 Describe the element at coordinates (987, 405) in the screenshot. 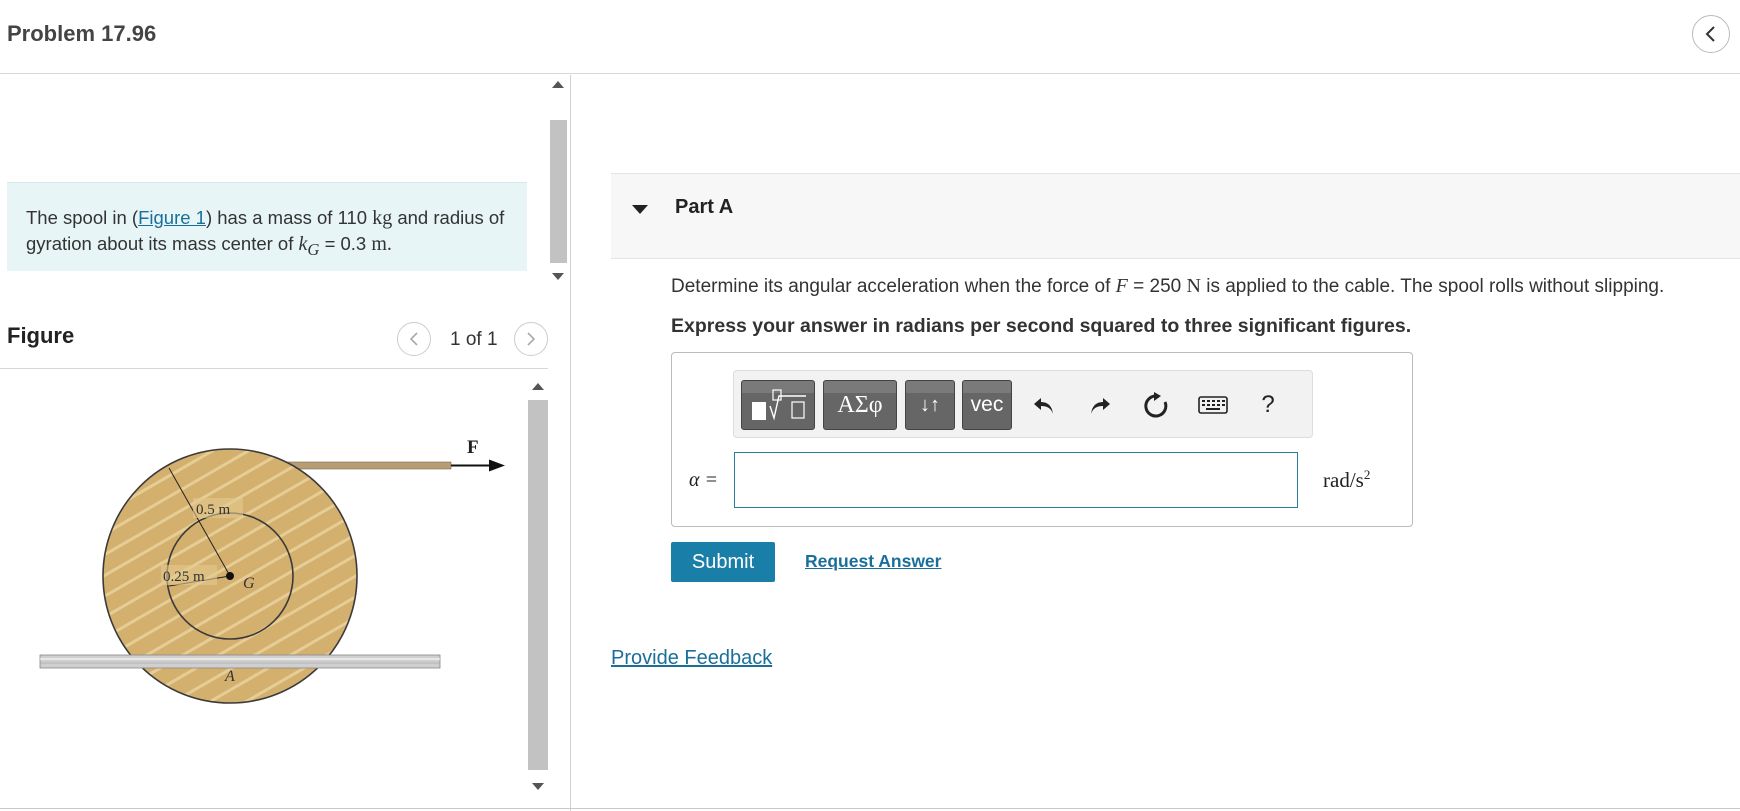

I see `vector-button: vec` at that location.